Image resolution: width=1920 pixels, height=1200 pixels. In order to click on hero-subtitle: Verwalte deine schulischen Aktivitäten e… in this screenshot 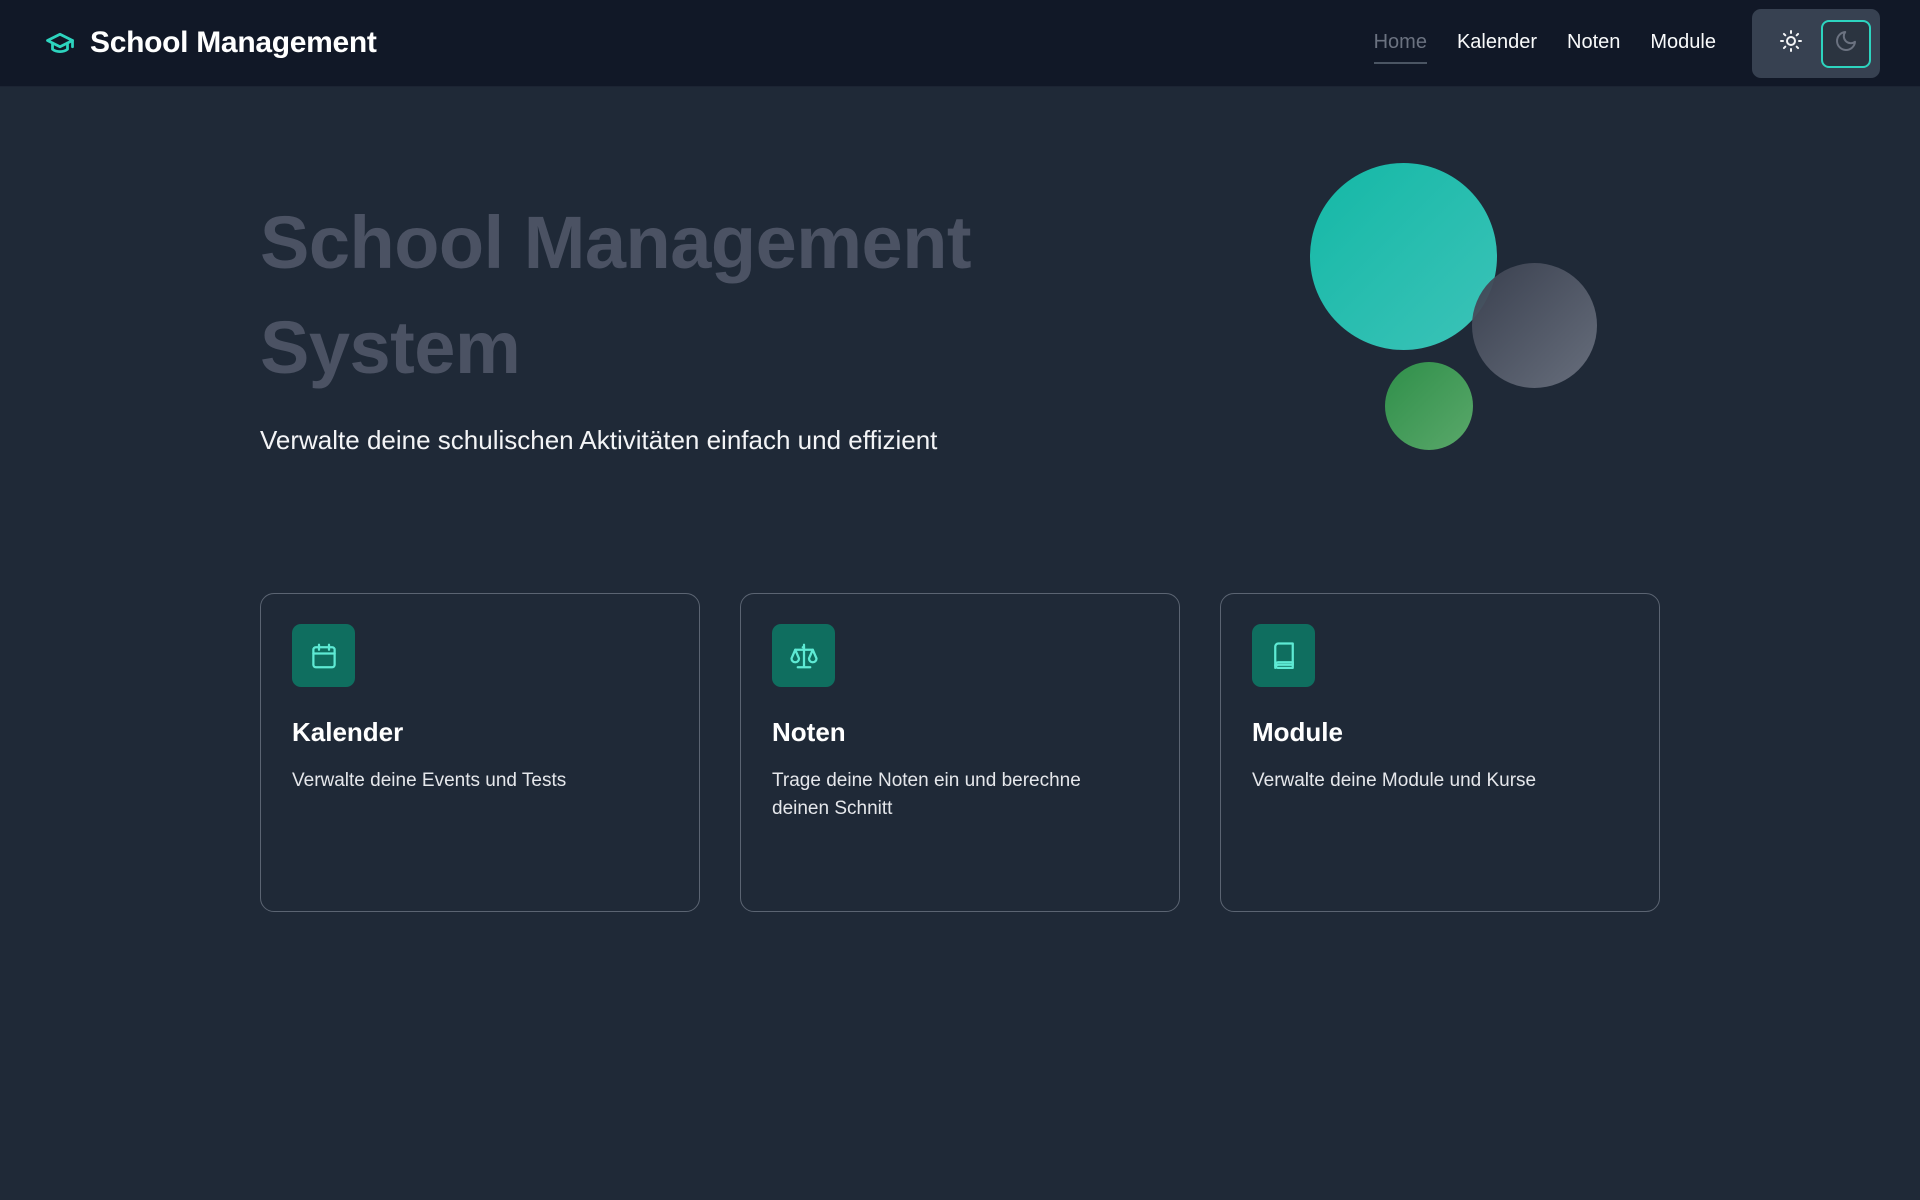, I will do `click(599, 440)`.